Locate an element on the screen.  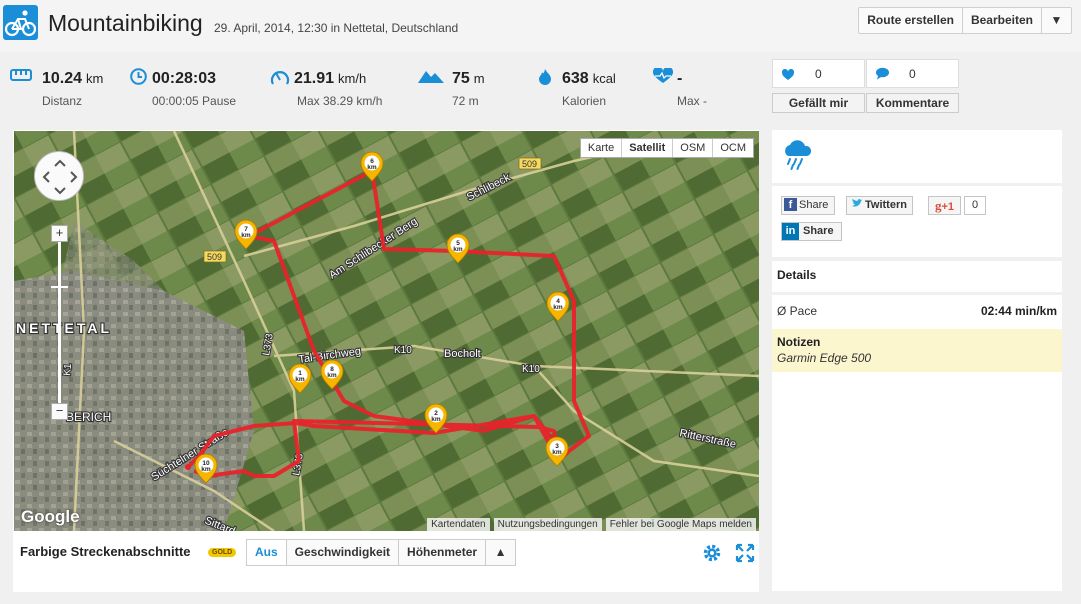
heart-icon is located at coordinates (788, 77).